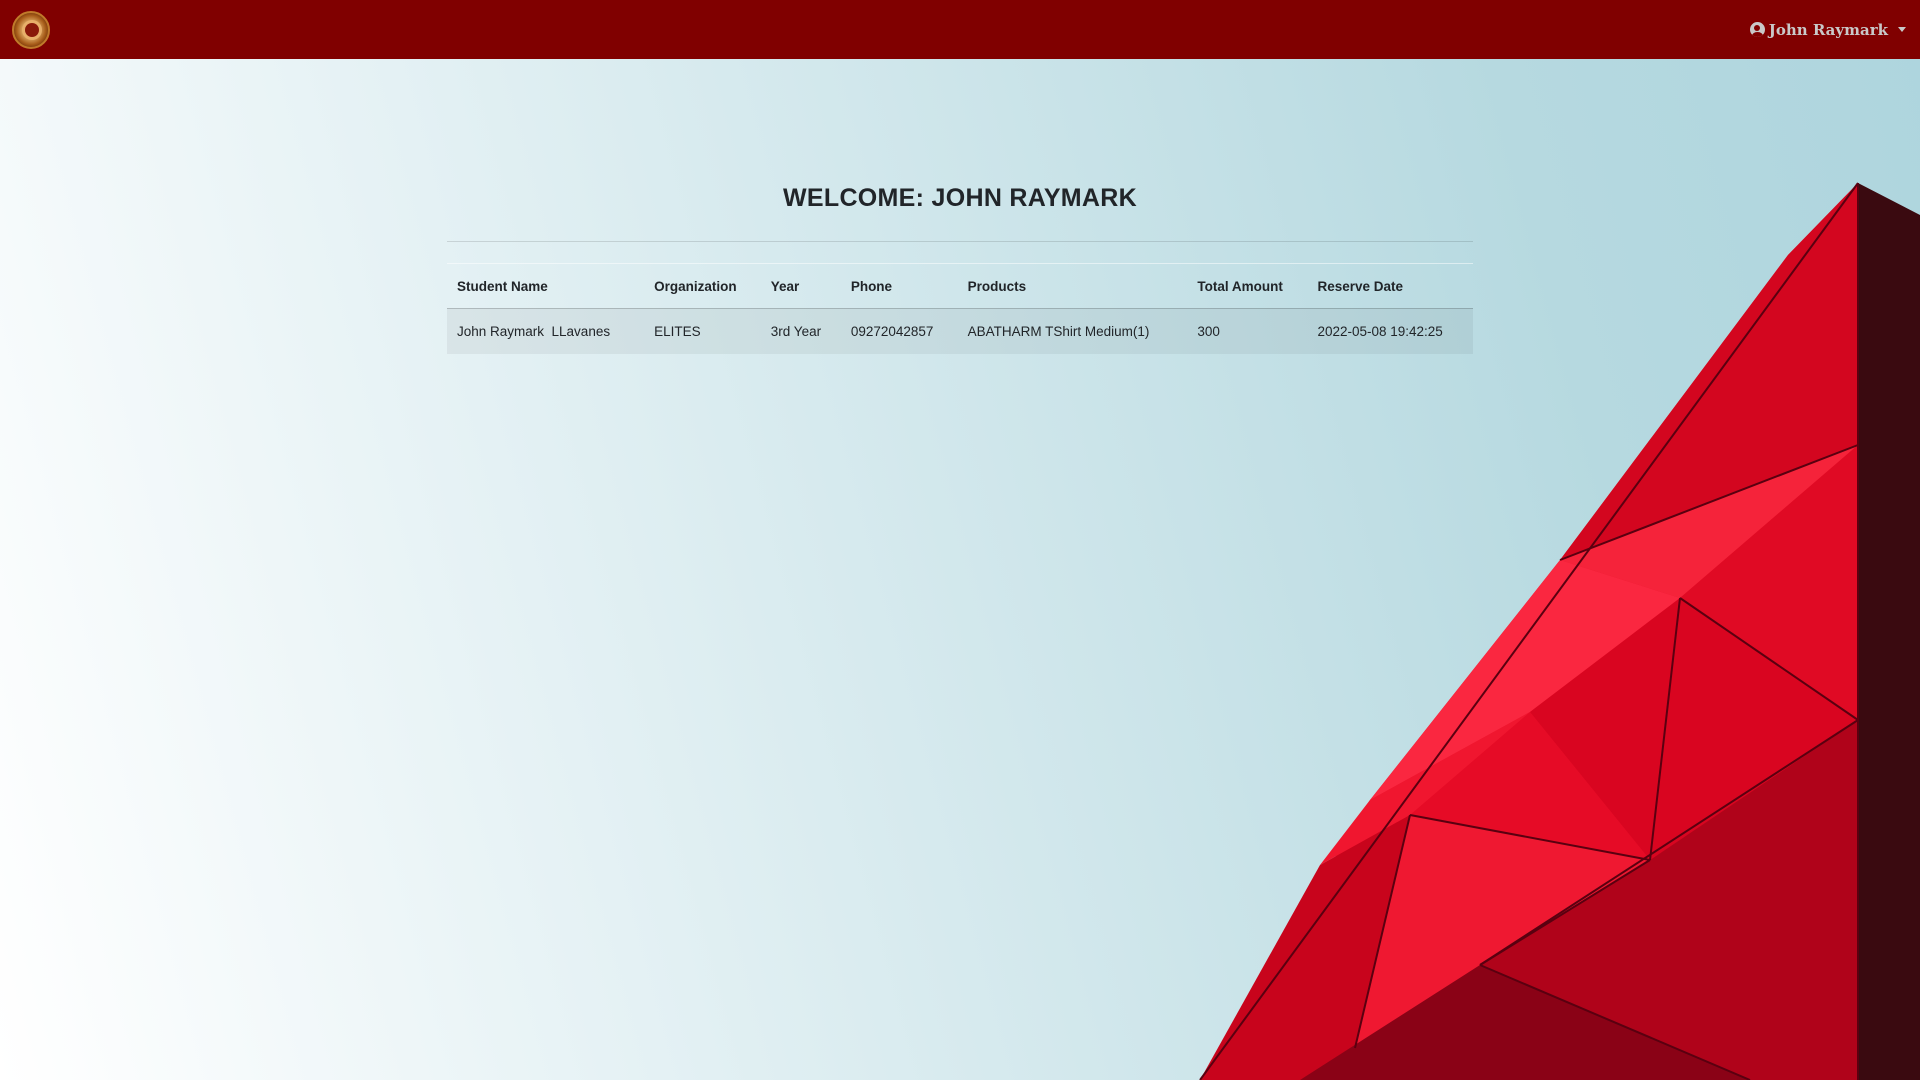 This screenshot has height=1080, width=1920. I want to click on caret-down-icon, so click(1902, 29).